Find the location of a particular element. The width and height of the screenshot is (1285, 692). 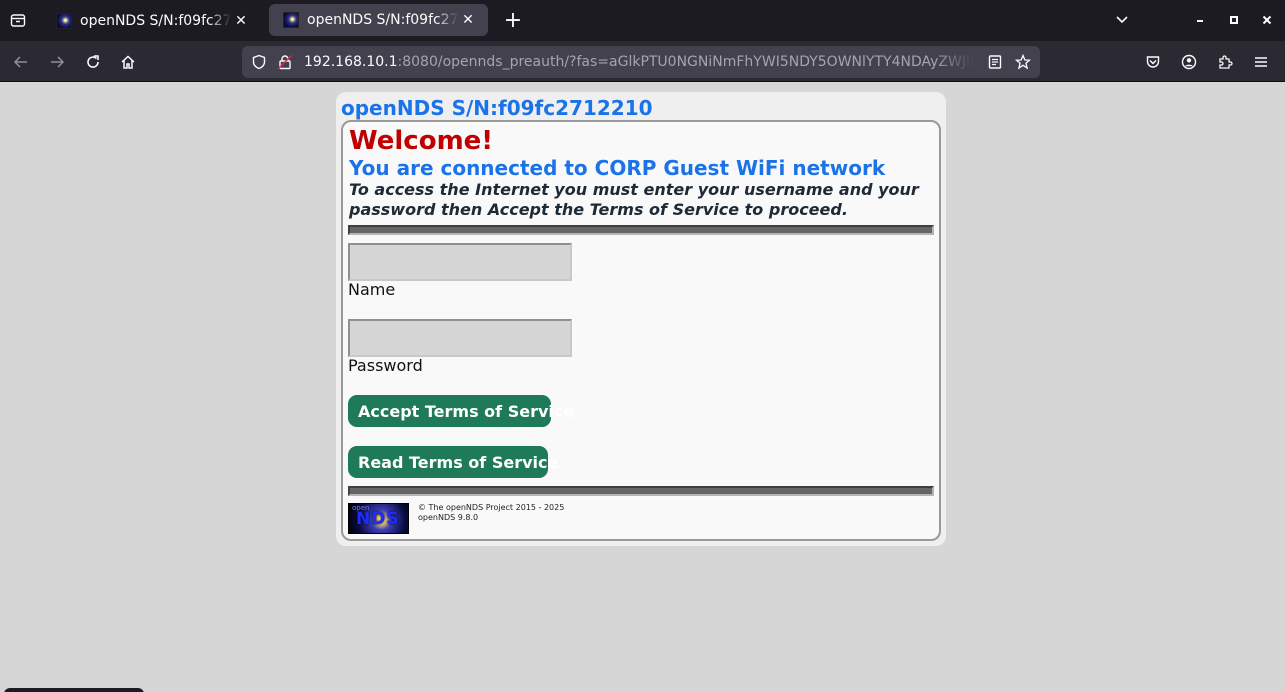

tab-list-icon is located at coordinates (18, 20).